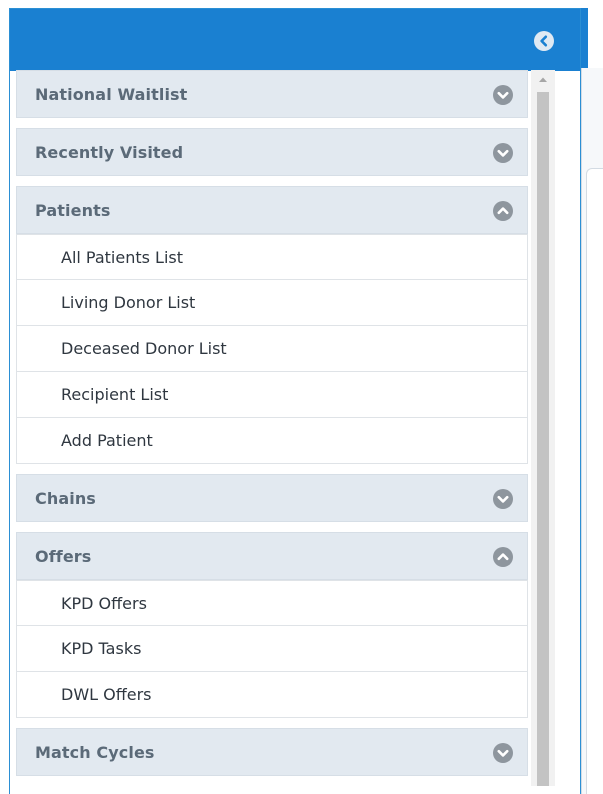 This screenshot has width=603, height=794. I want to click on offers-submenu: KPD Offers KPD Tasks DWL Offers, so click(272, 649).